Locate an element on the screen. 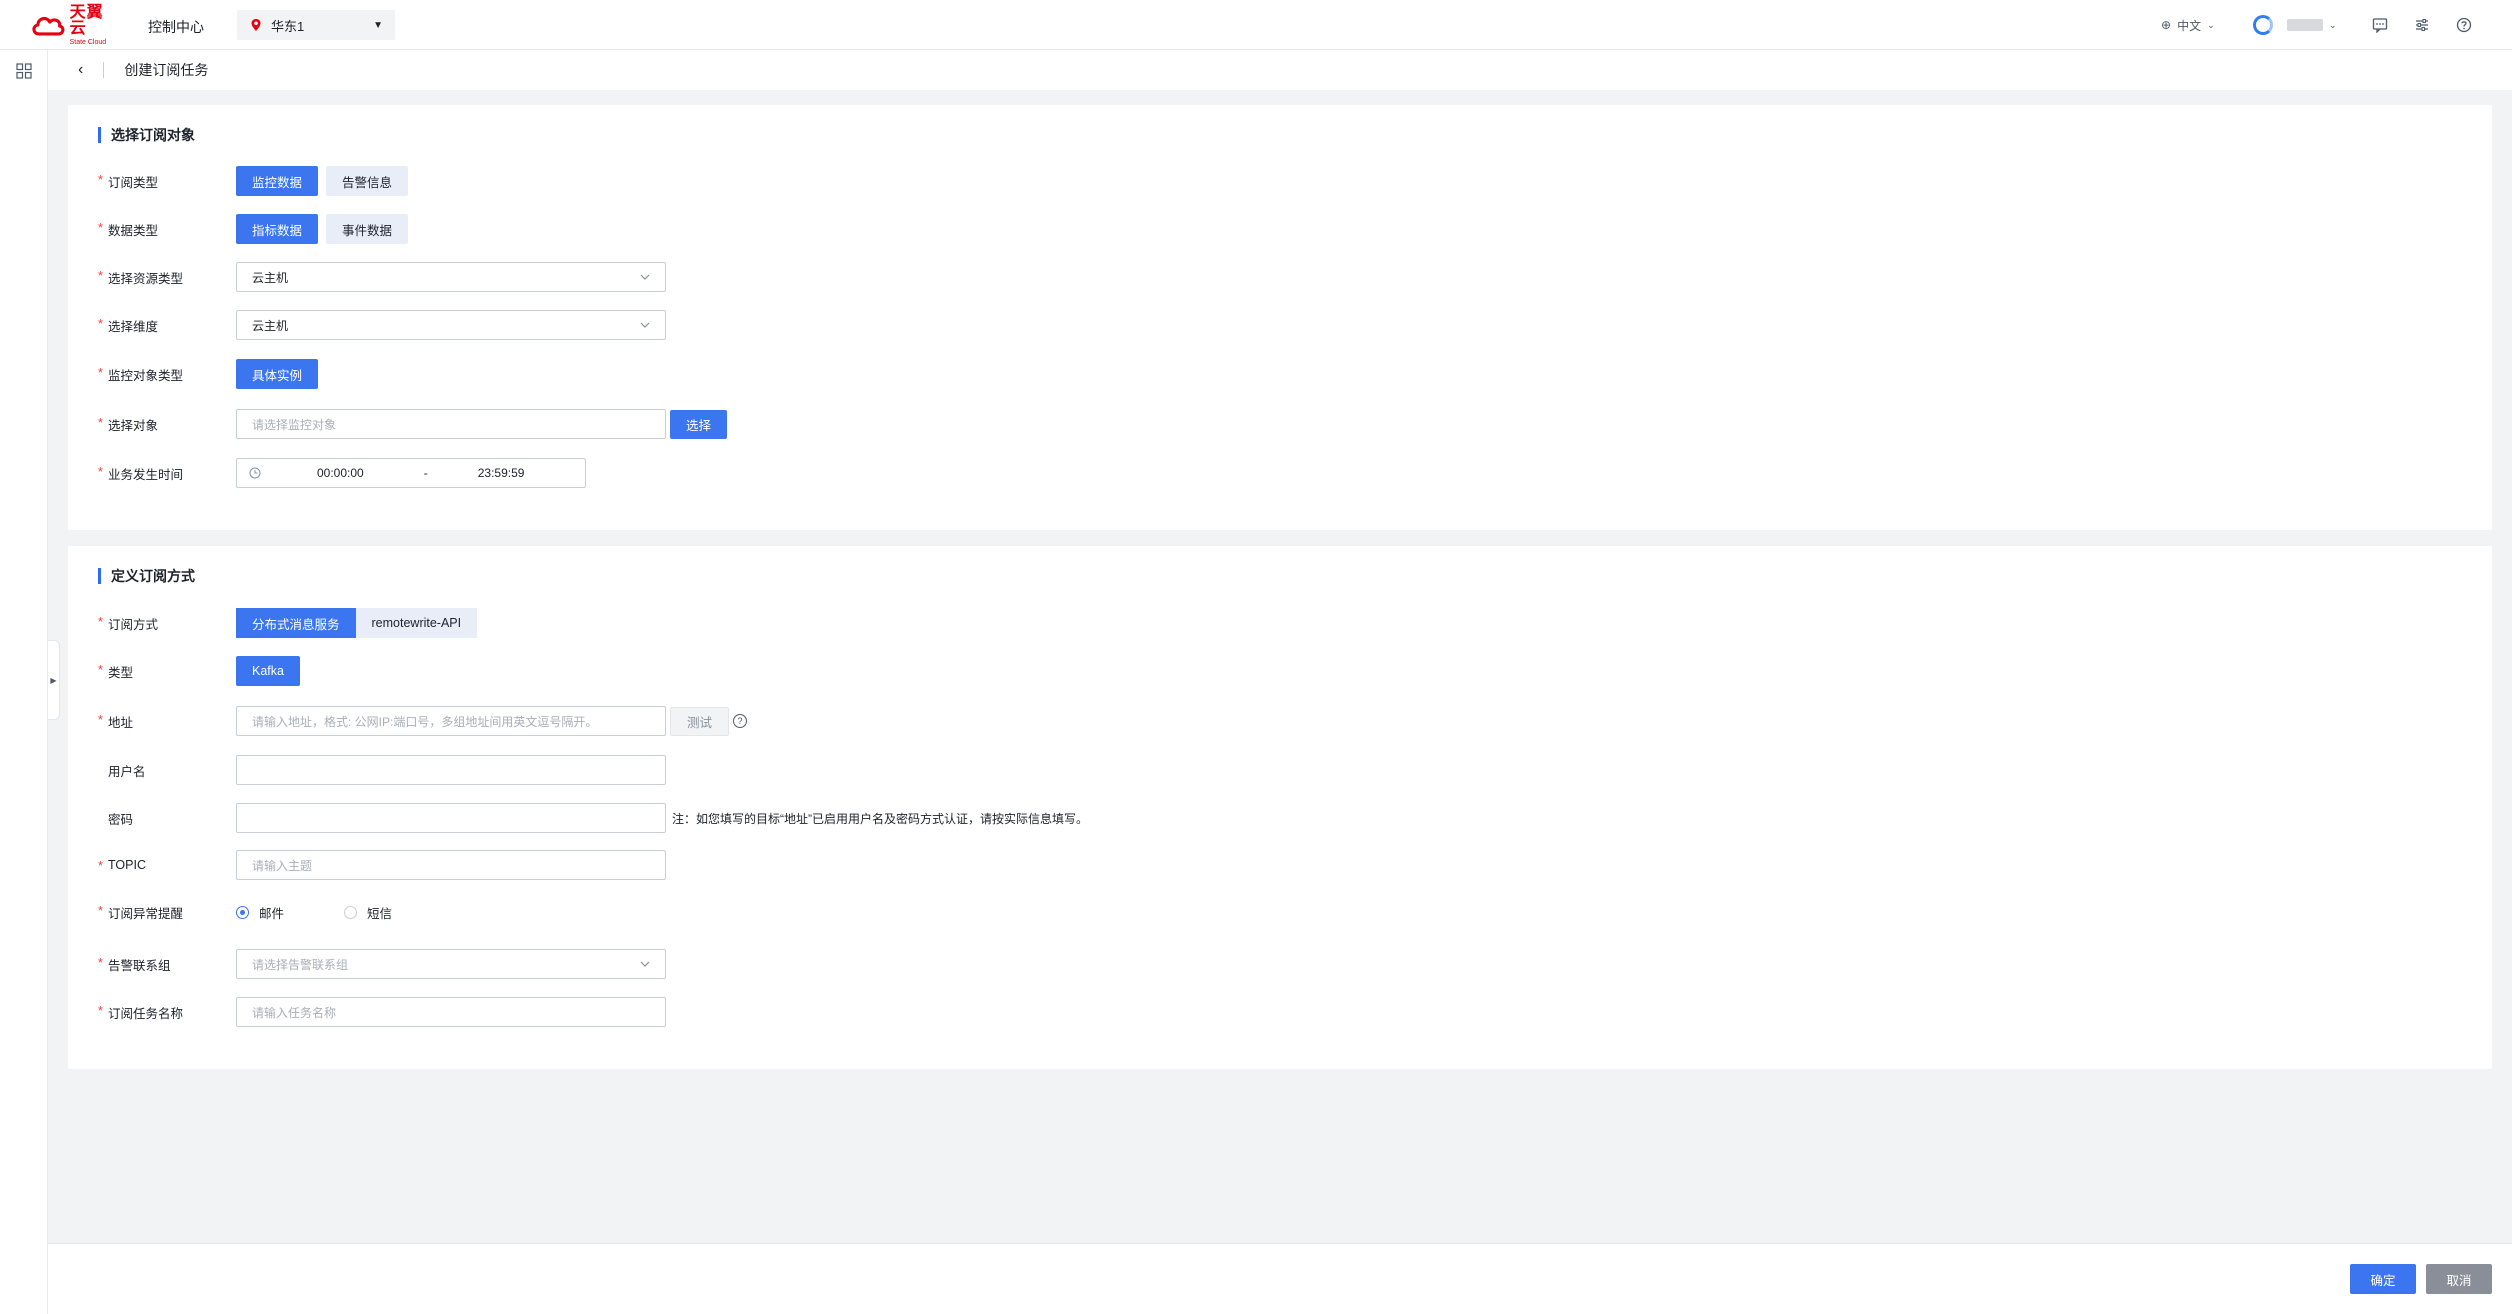 This screenshot has width=2512, height=1314. header-tools is located at coordinates (2422, 25).